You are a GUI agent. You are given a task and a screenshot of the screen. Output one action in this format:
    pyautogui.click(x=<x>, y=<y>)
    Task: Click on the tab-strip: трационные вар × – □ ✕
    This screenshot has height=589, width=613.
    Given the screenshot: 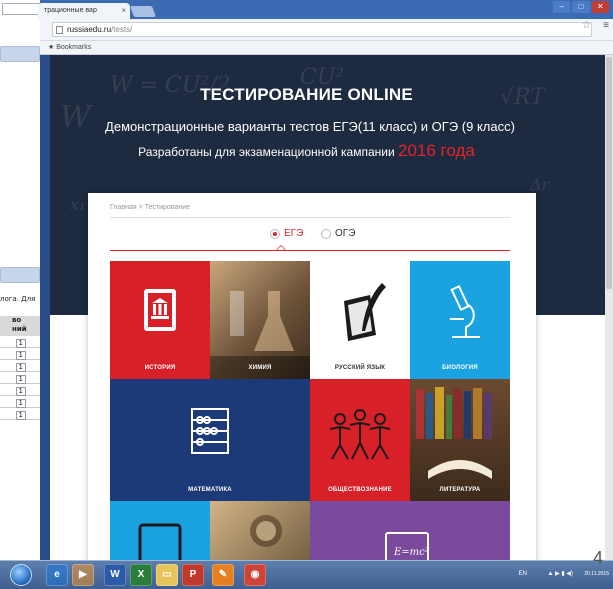 What is the action you would take?
    pyautogui.click(x=325, y=9)
    